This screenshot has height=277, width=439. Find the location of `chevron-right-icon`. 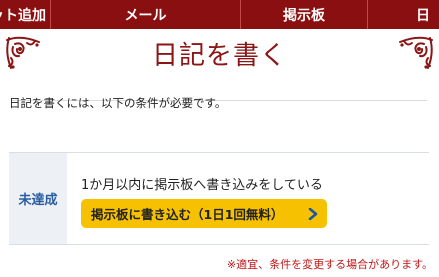

chevron-right-icon is located at coordinates (313, 213).